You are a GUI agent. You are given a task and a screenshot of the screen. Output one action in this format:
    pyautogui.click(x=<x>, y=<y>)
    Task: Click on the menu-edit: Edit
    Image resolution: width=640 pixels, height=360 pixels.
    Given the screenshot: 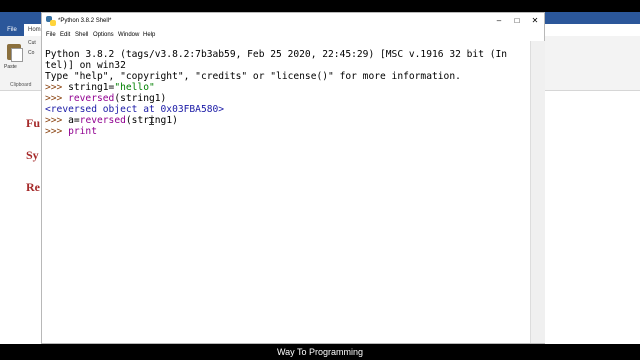 What is the action you would take?
    pyautogui.click(x=65, y=35)
    